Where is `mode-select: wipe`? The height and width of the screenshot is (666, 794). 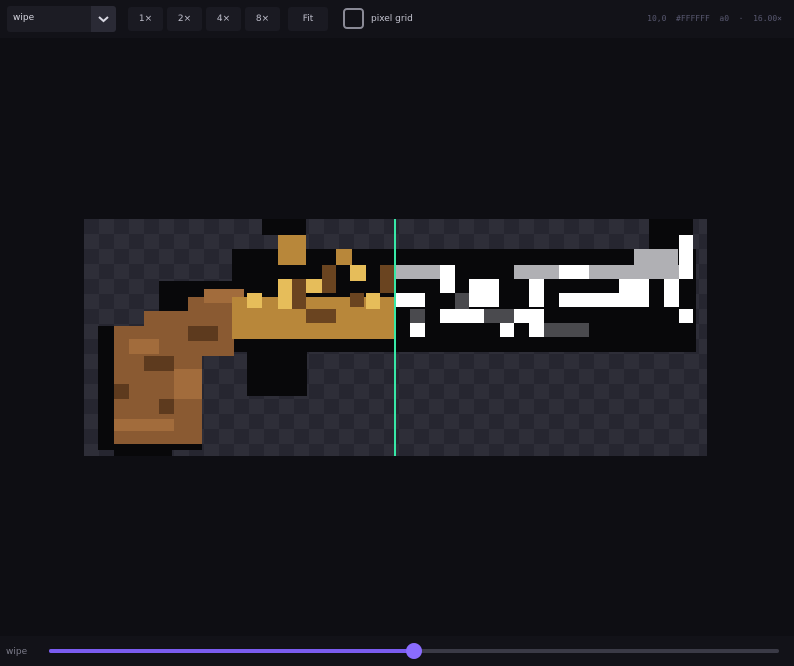
mode-select: wipe is located at coordinates (61, 19).